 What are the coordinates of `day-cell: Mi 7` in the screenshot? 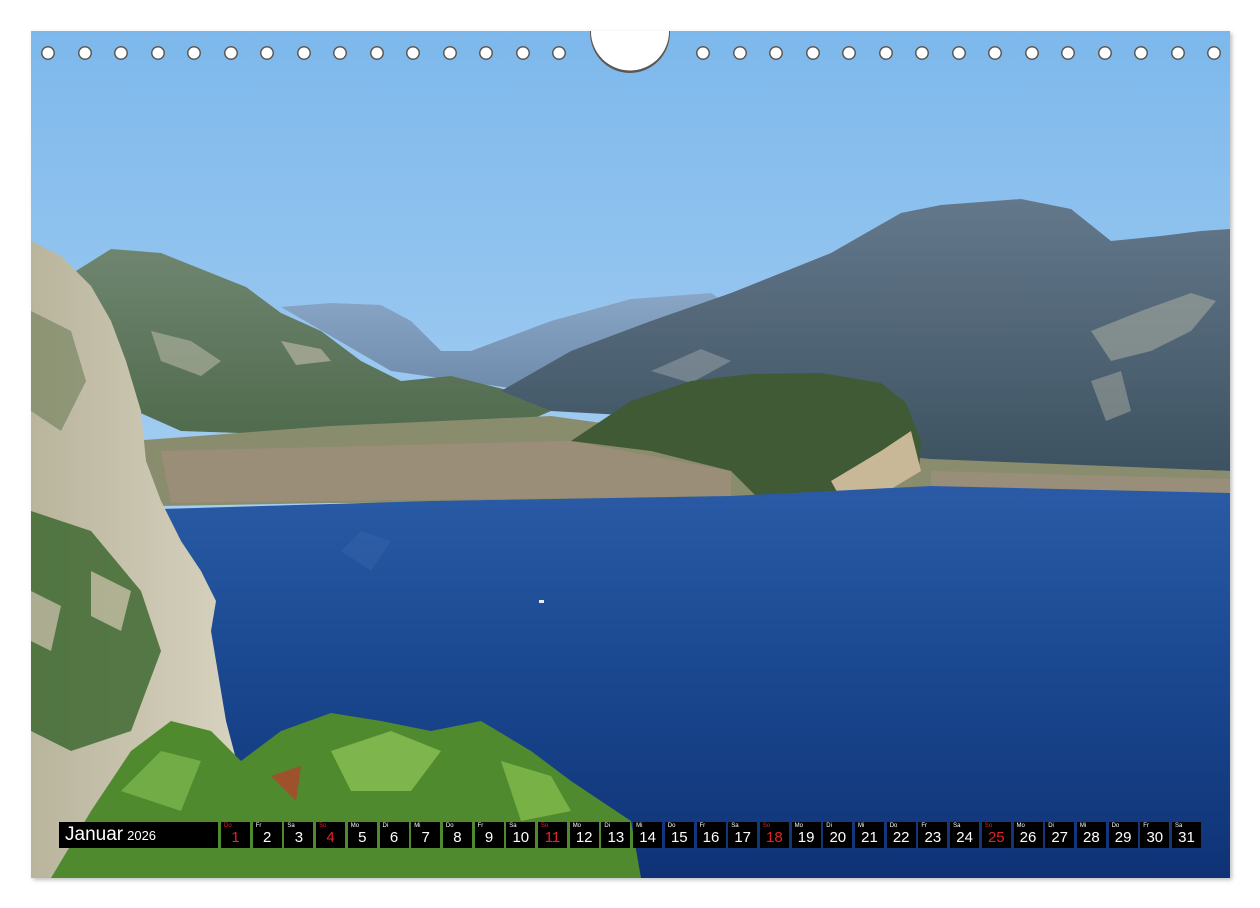 It's located at (426, 835).